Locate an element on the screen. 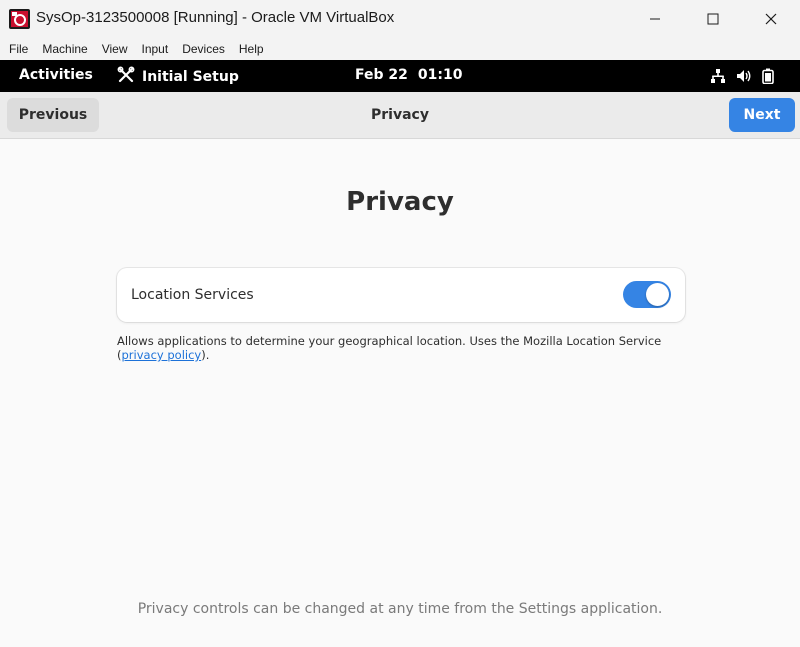  location-services-switch is located at coordinates (647, 294).